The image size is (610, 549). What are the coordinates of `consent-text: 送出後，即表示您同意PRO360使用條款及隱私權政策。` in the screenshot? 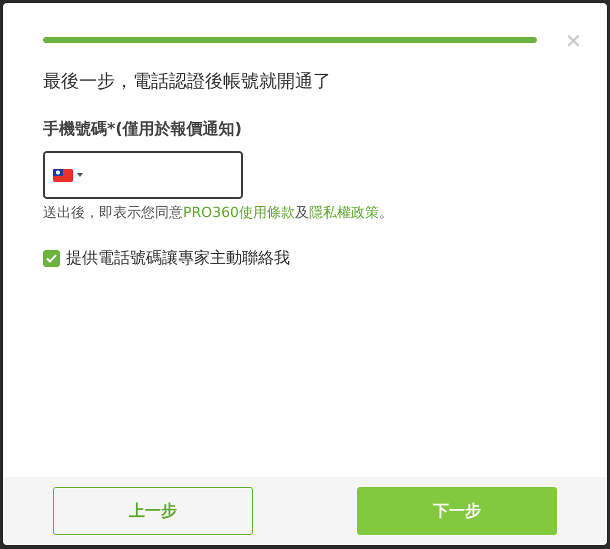 It's located at (218, 213).